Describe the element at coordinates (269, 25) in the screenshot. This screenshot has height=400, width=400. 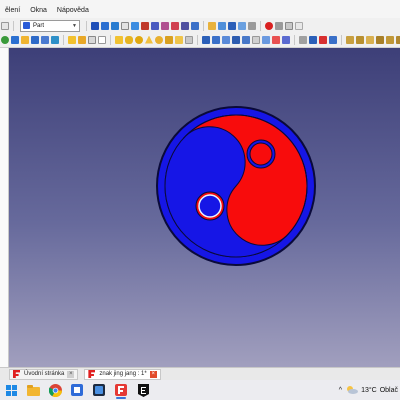
I see `record-macro-icon` at that location.